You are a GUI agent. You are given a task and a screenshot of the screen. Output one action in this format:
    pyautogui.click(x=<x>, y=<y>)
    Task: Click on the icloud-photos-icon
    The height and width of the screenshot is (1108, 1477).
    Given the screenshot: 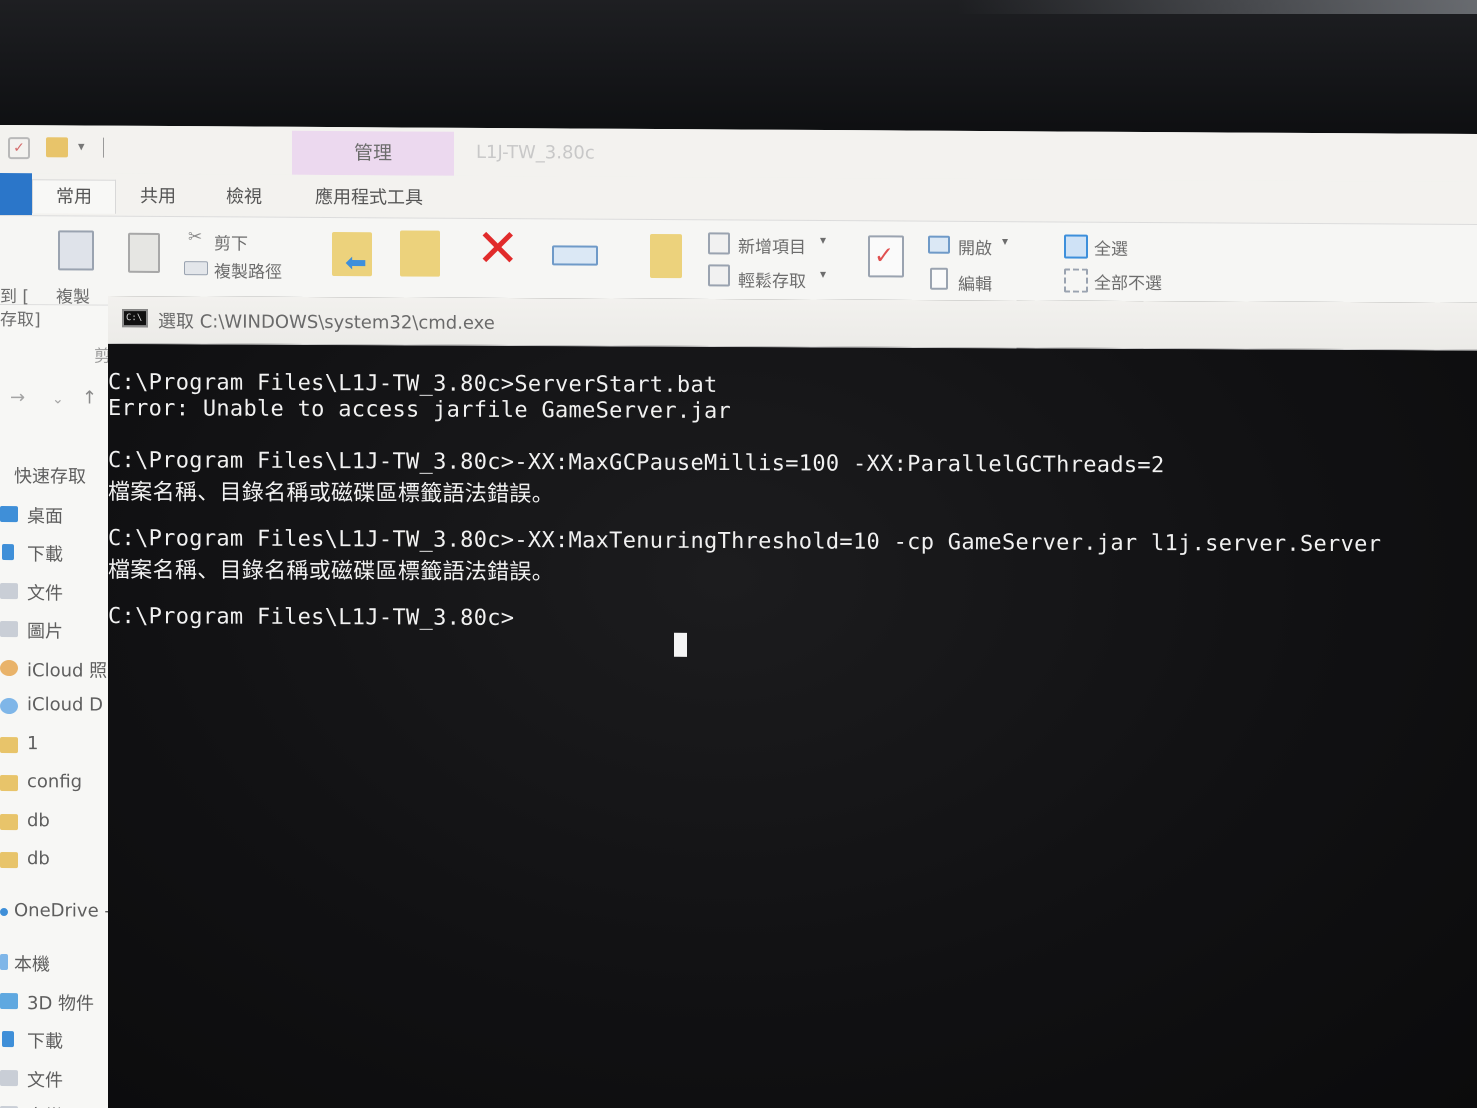 What is the action you would take?
    pyautogui.click(x=9, y=668)
    